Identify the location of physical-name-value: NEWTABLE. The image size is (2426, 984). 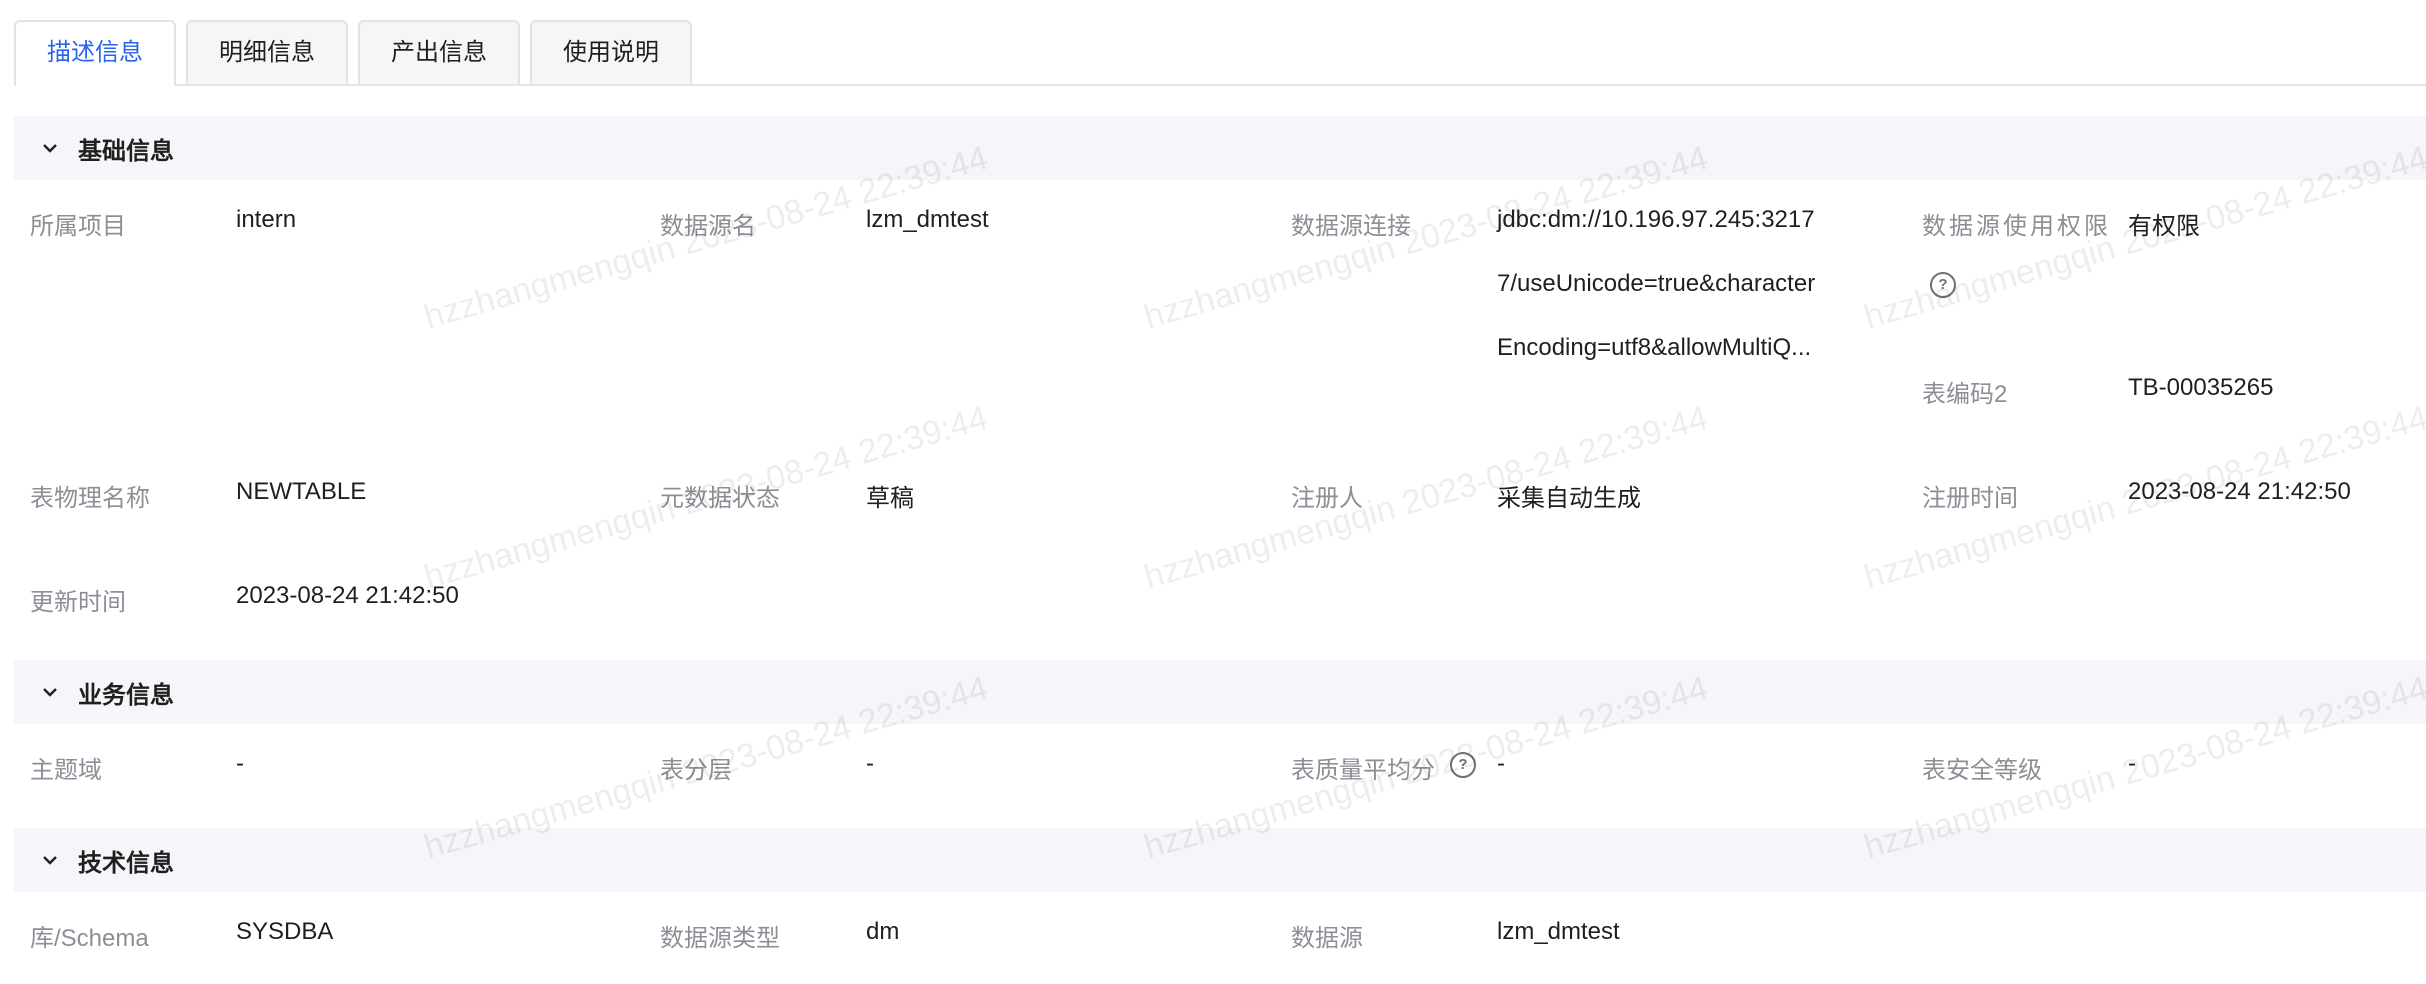
(301, 491).